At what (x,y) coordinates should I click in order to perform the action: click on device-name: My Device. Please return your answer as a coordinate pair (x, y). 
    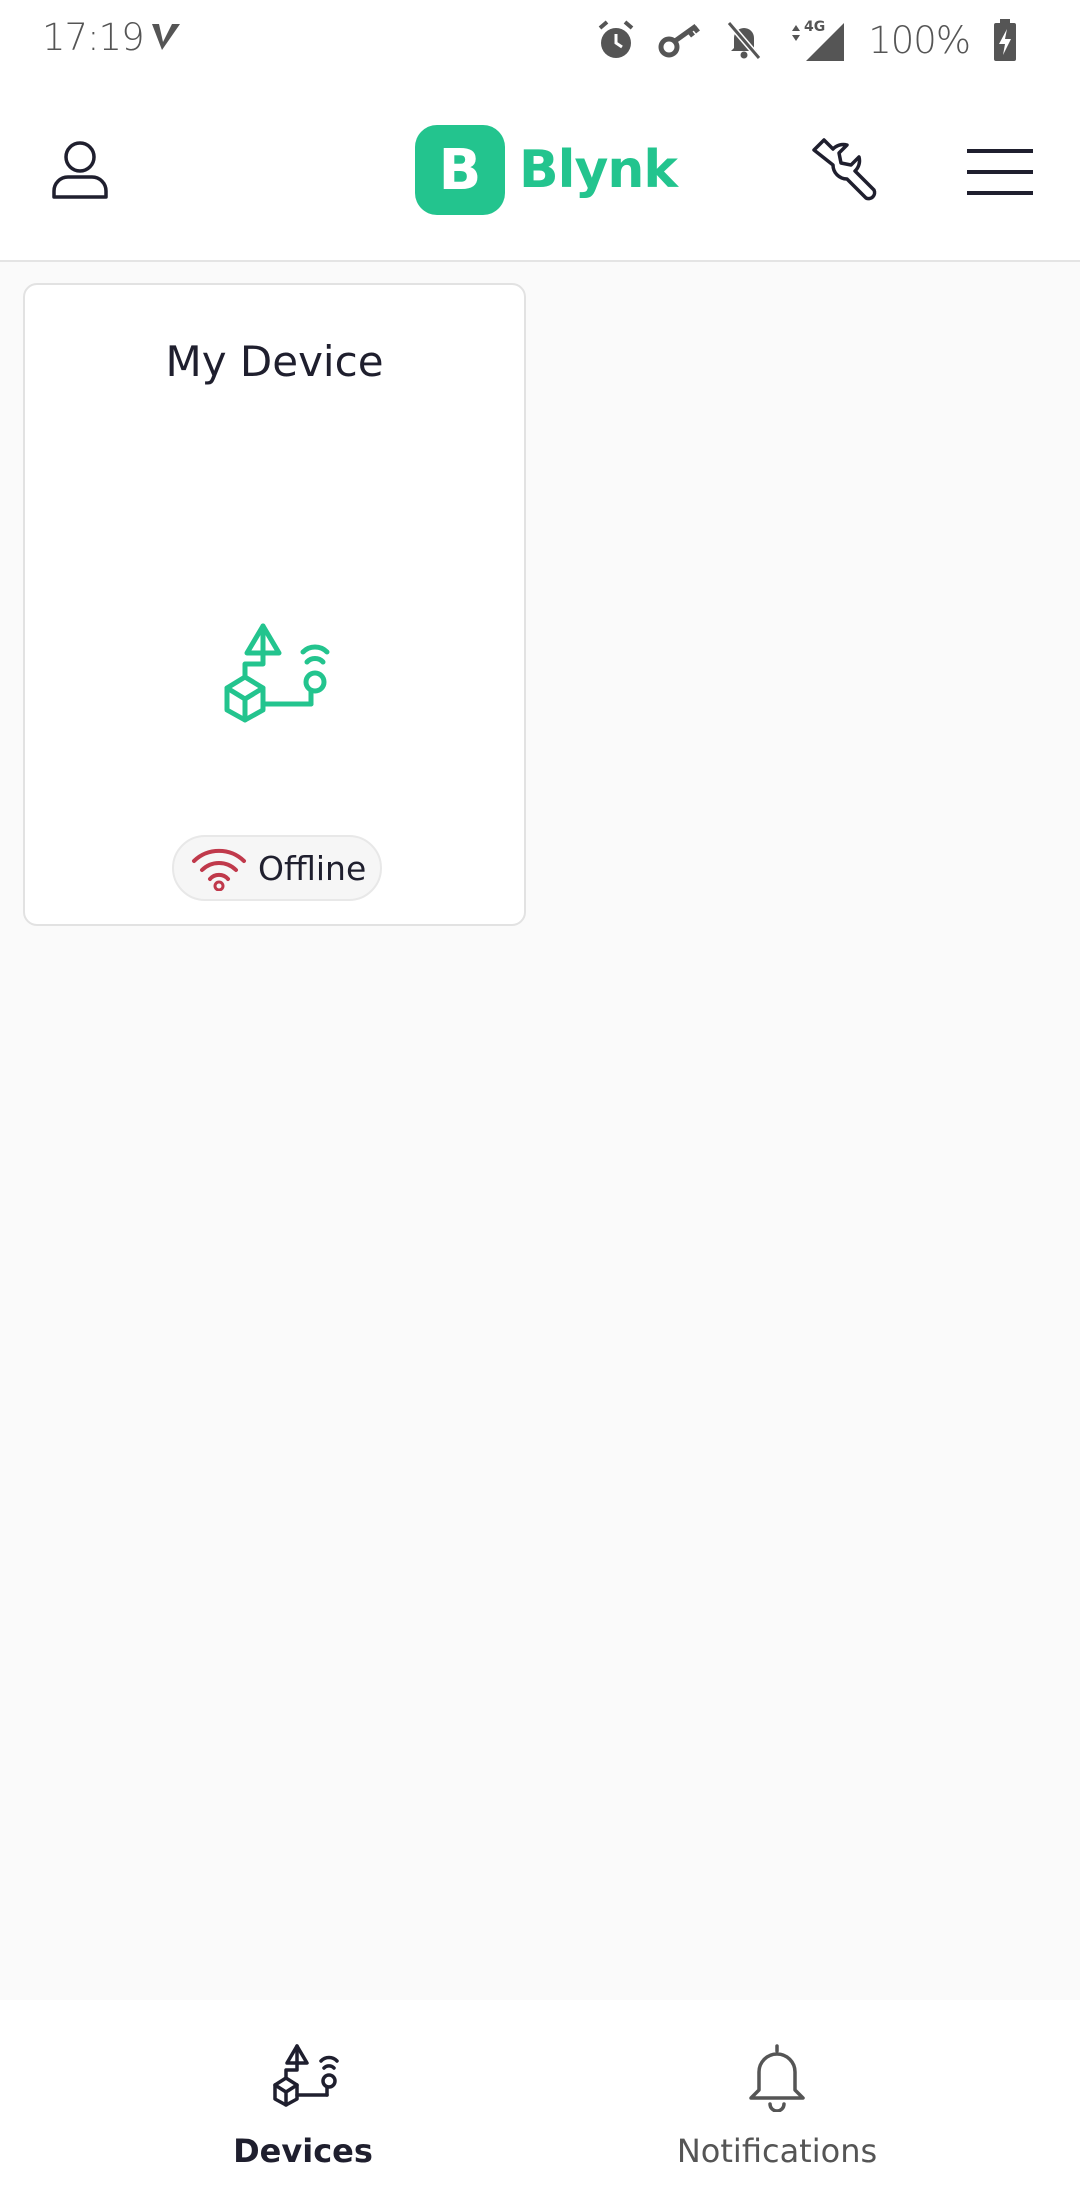
    Looking at the image, I should click on (274, 361).